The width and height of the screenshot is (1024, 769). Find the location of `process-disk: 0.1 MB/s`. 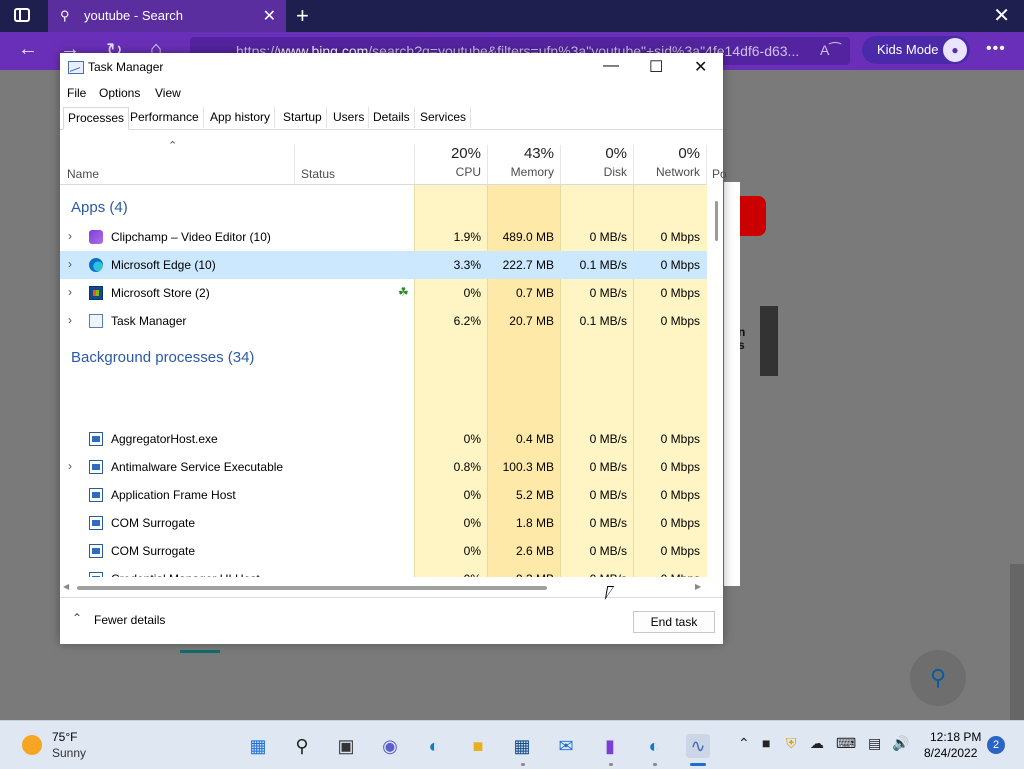

process-disk: 0.1 MB/s is located at coordinates (603, 265).